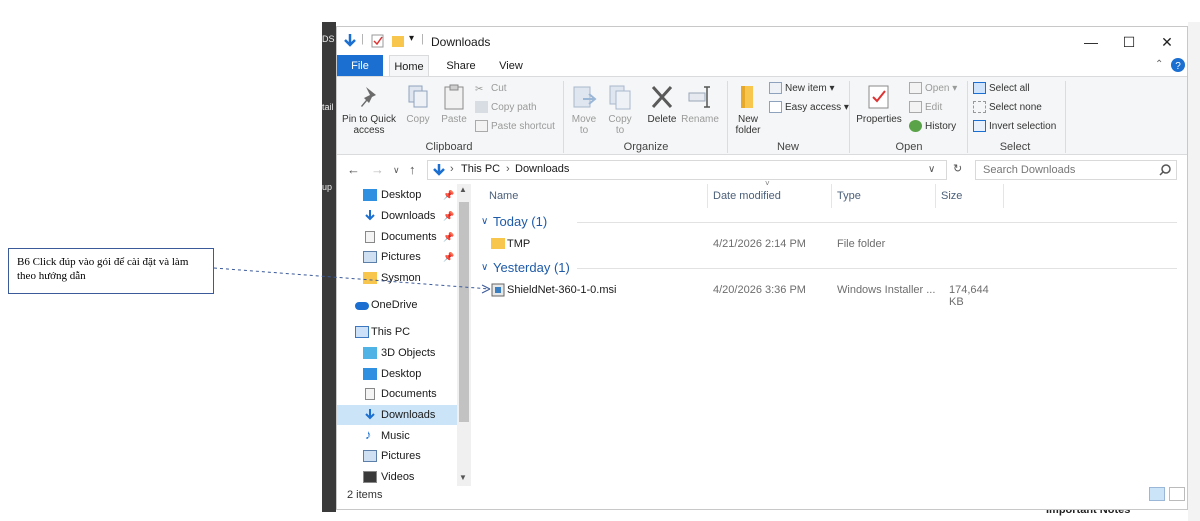 This screenshot has height=521, width=1200. Describe the element at coordinates (515, 127) in the screenshot. I see `paste-shortcut-button: Paste shortcut` at that location.